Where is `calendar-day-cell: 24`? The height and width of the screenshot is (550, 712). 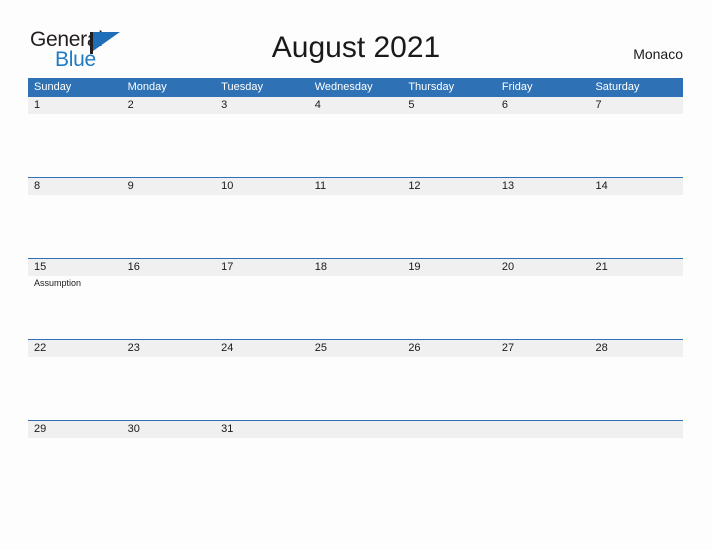 calendar-day-cell: 24 is located at coordinates (262, 380).